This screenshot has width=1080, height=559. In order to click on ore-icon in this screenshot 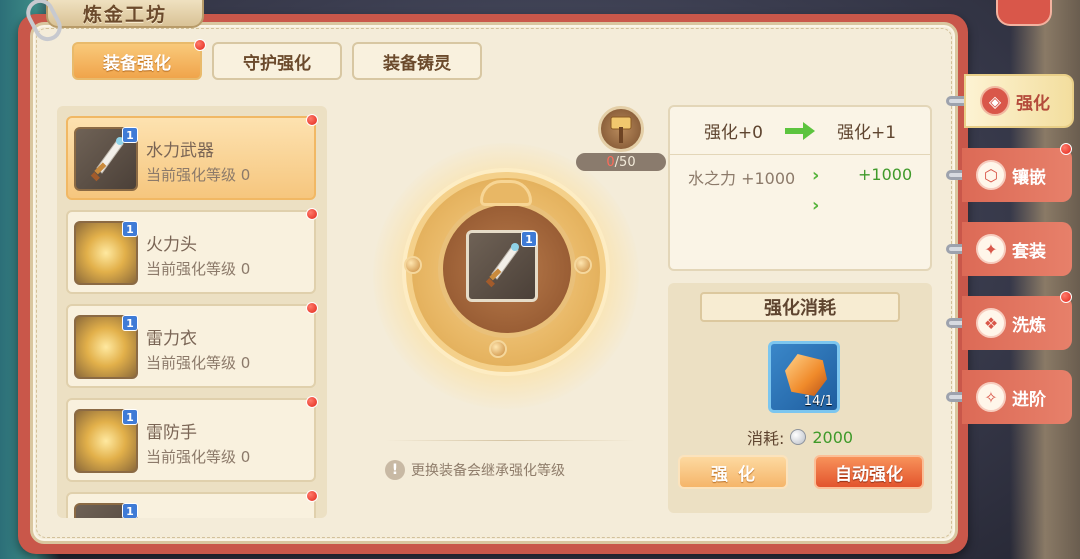, I will do `click(806, 375)`.